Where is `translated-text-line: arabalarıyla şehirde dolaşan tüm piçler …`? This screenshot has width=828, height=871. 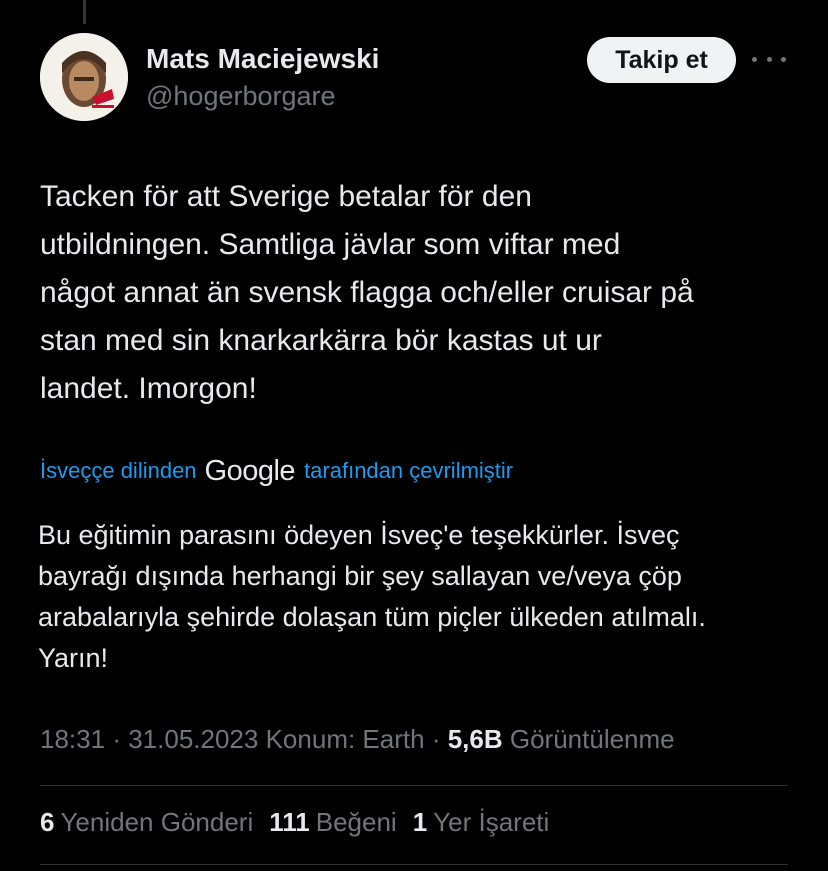 translated-text-line: arabalarıyla şehirde dolaşan tüm piçler … is located at coordinates (372, 617).